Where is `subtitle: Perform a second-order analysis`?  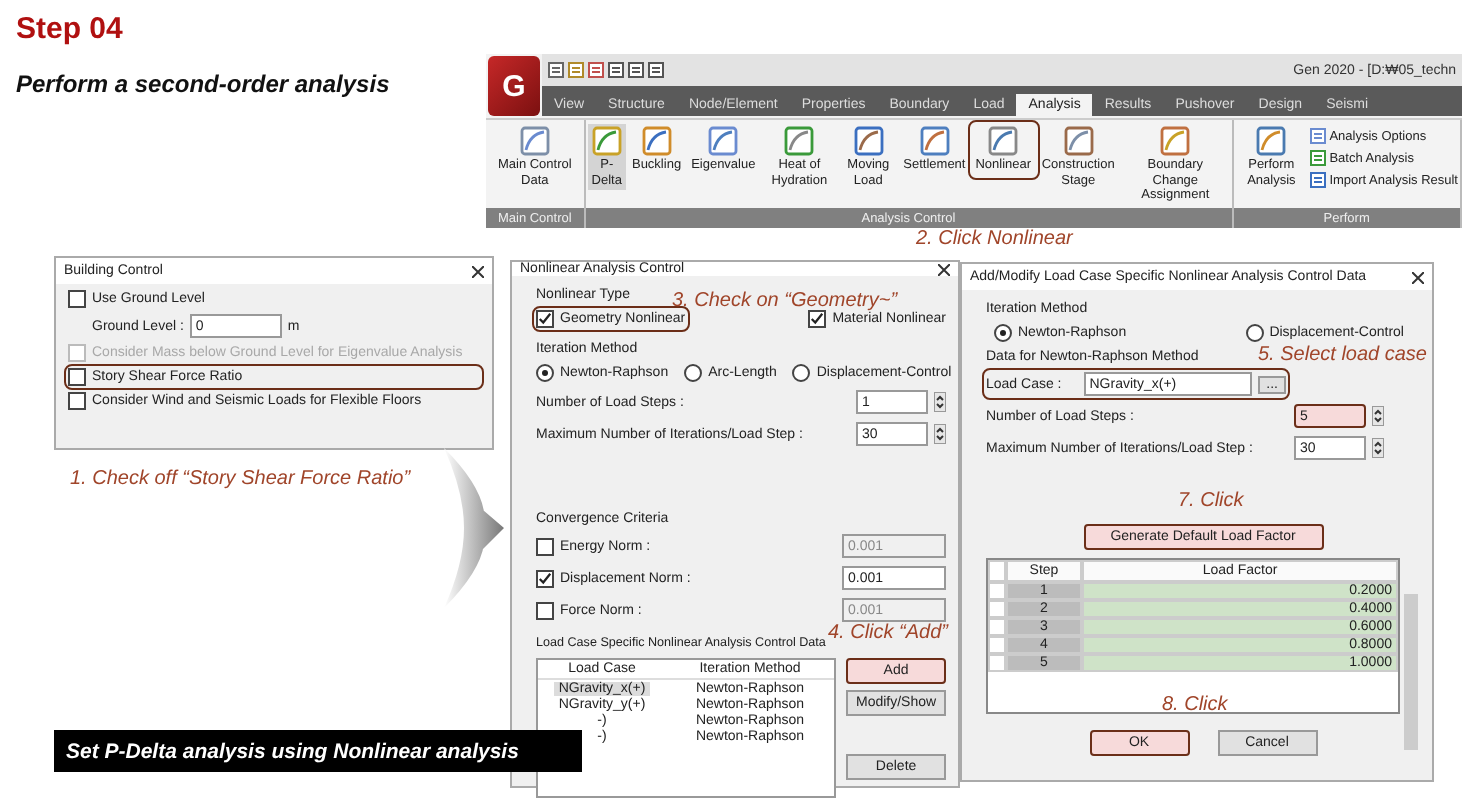
subtitle: Perform a second-order analysis is located at coordinates (203, 84).